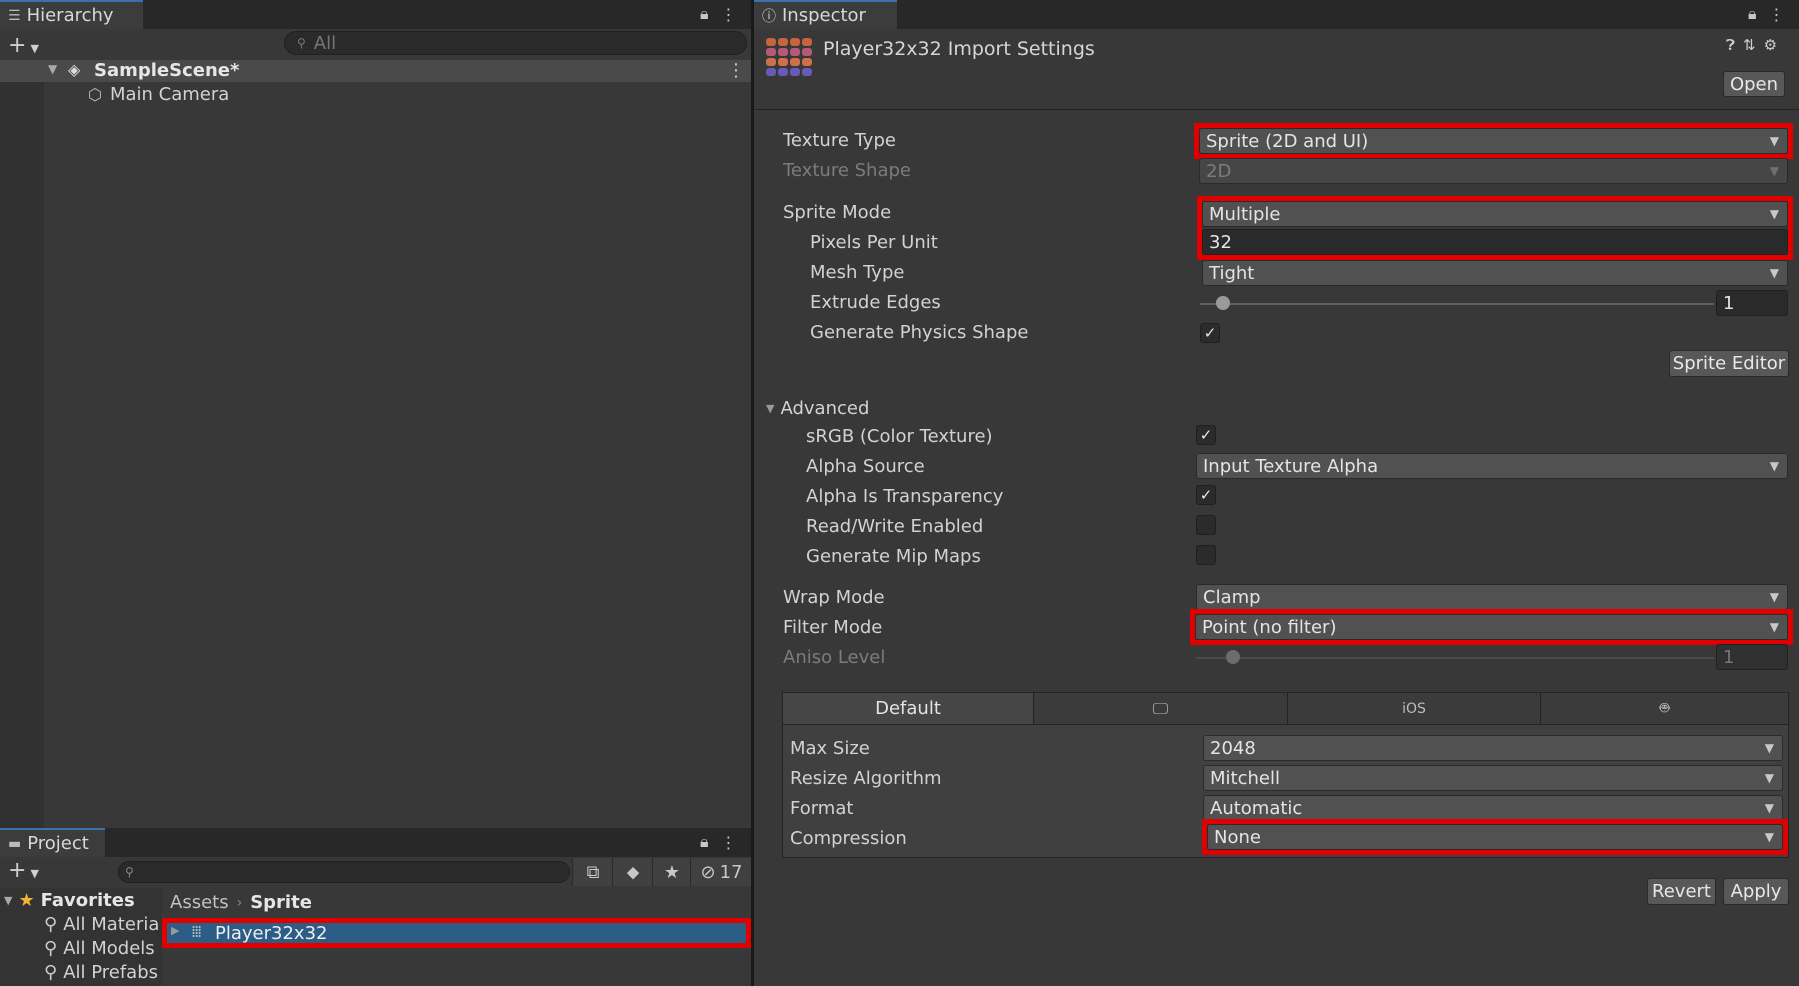 The width and height of the screenshot is (1799, 986). Describe the element at coordinates (22, 444) in the screenshot. I see `hierarchy-gutter` at that location.